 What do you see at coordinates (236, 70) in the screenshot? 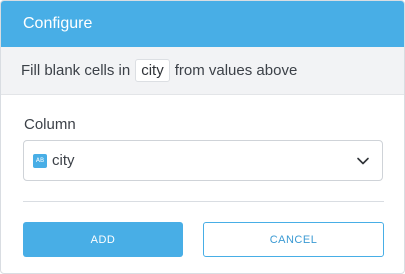
I see `description-suffix: from values above` at bounding box center [236, 70].